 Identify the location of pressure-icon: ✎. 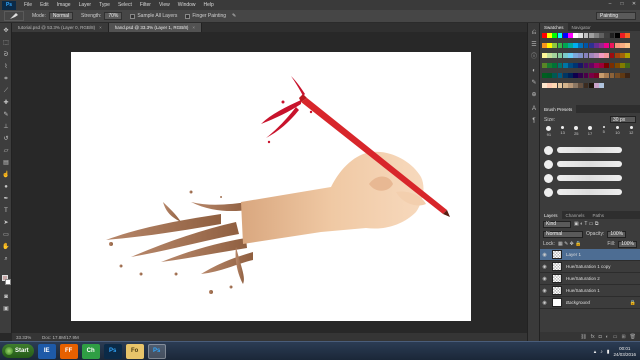
(234, 16).